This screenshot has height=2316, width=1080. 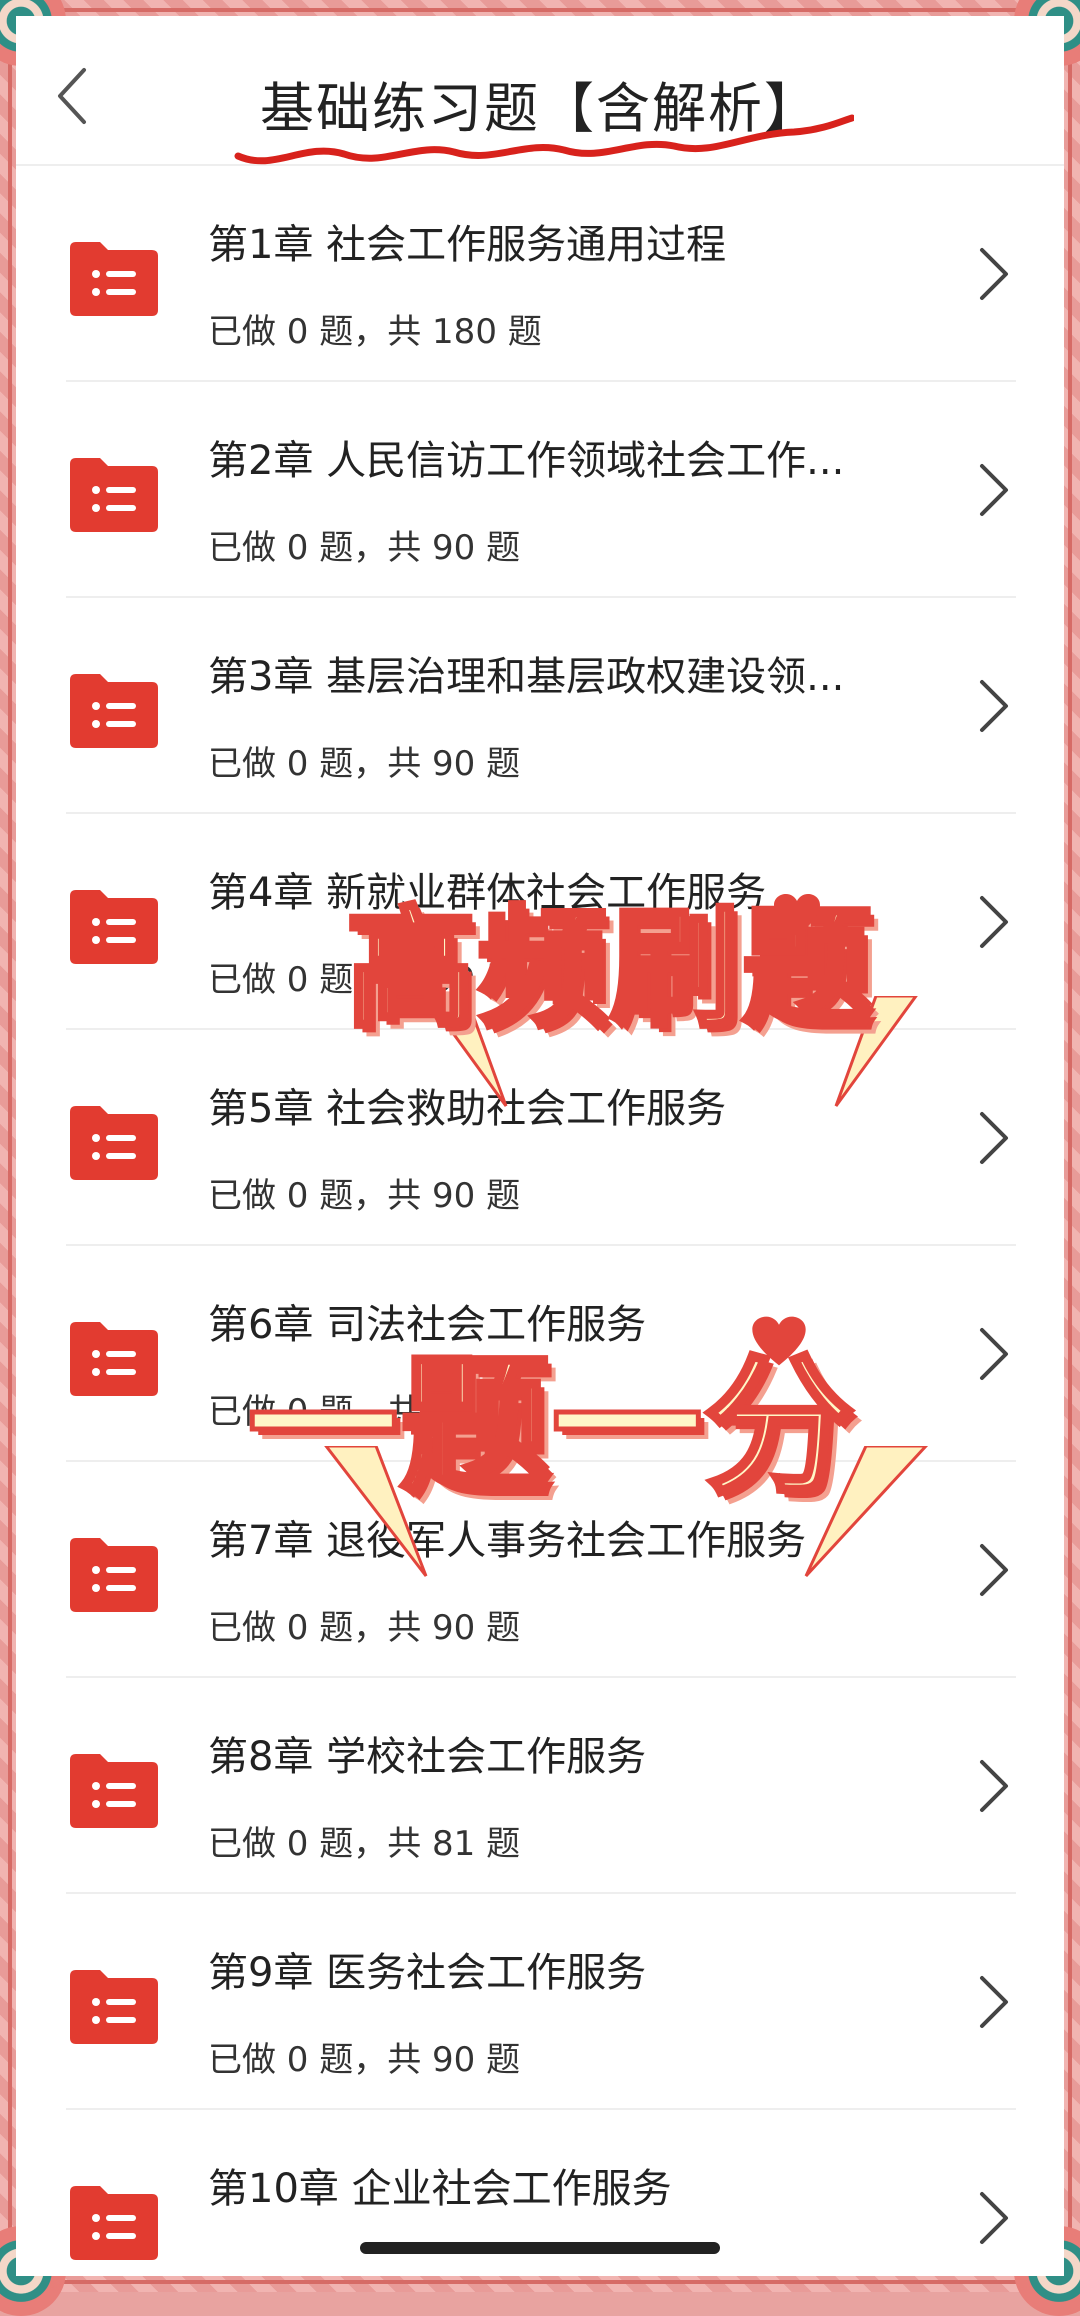 What do you see at coordinates (427, 1757) in the screenshot?
I see `chapter-title: 第8章 学校社会工作服务` at bounding box center [427, 1757].